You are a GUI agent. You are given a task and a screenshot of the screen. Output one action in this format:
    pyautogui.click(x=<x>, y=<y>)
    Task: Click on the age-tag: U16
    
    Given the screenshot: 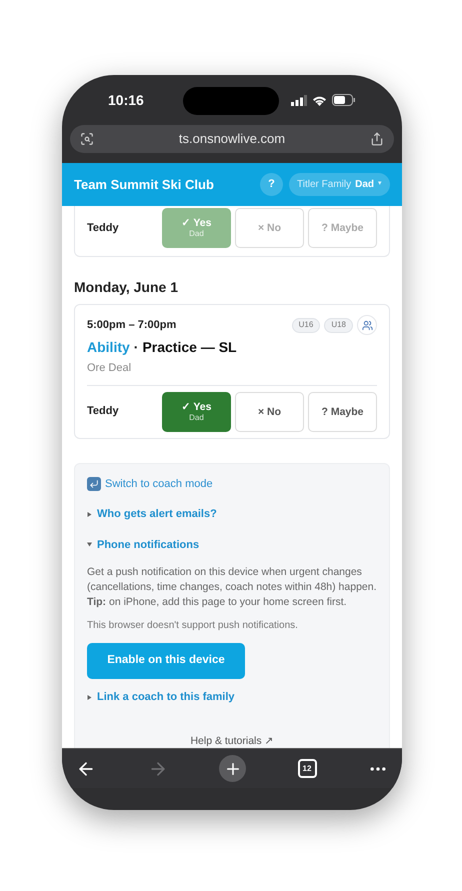 What is the action you would take?
    pyautogui.click(x=306, y=325)
    